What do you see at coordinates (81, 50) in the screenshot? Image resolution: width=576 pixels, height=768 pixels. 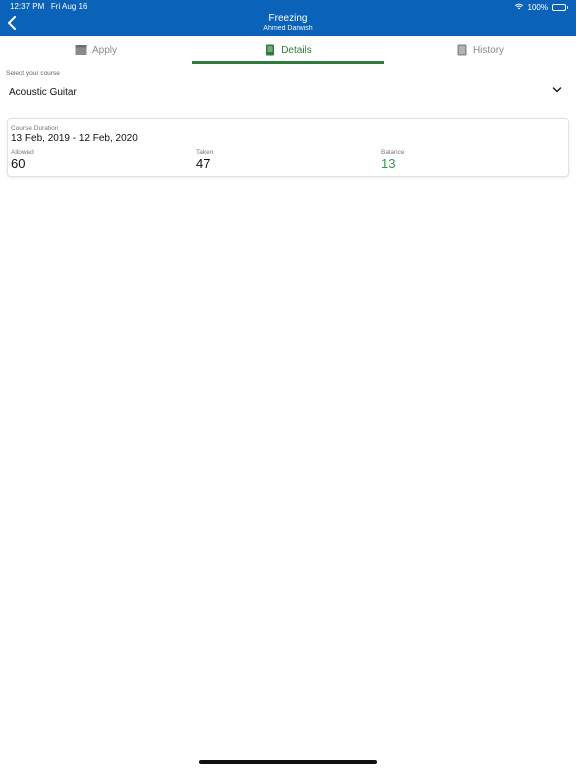 I see `calendar-icon` at bounding box center [81, 50].